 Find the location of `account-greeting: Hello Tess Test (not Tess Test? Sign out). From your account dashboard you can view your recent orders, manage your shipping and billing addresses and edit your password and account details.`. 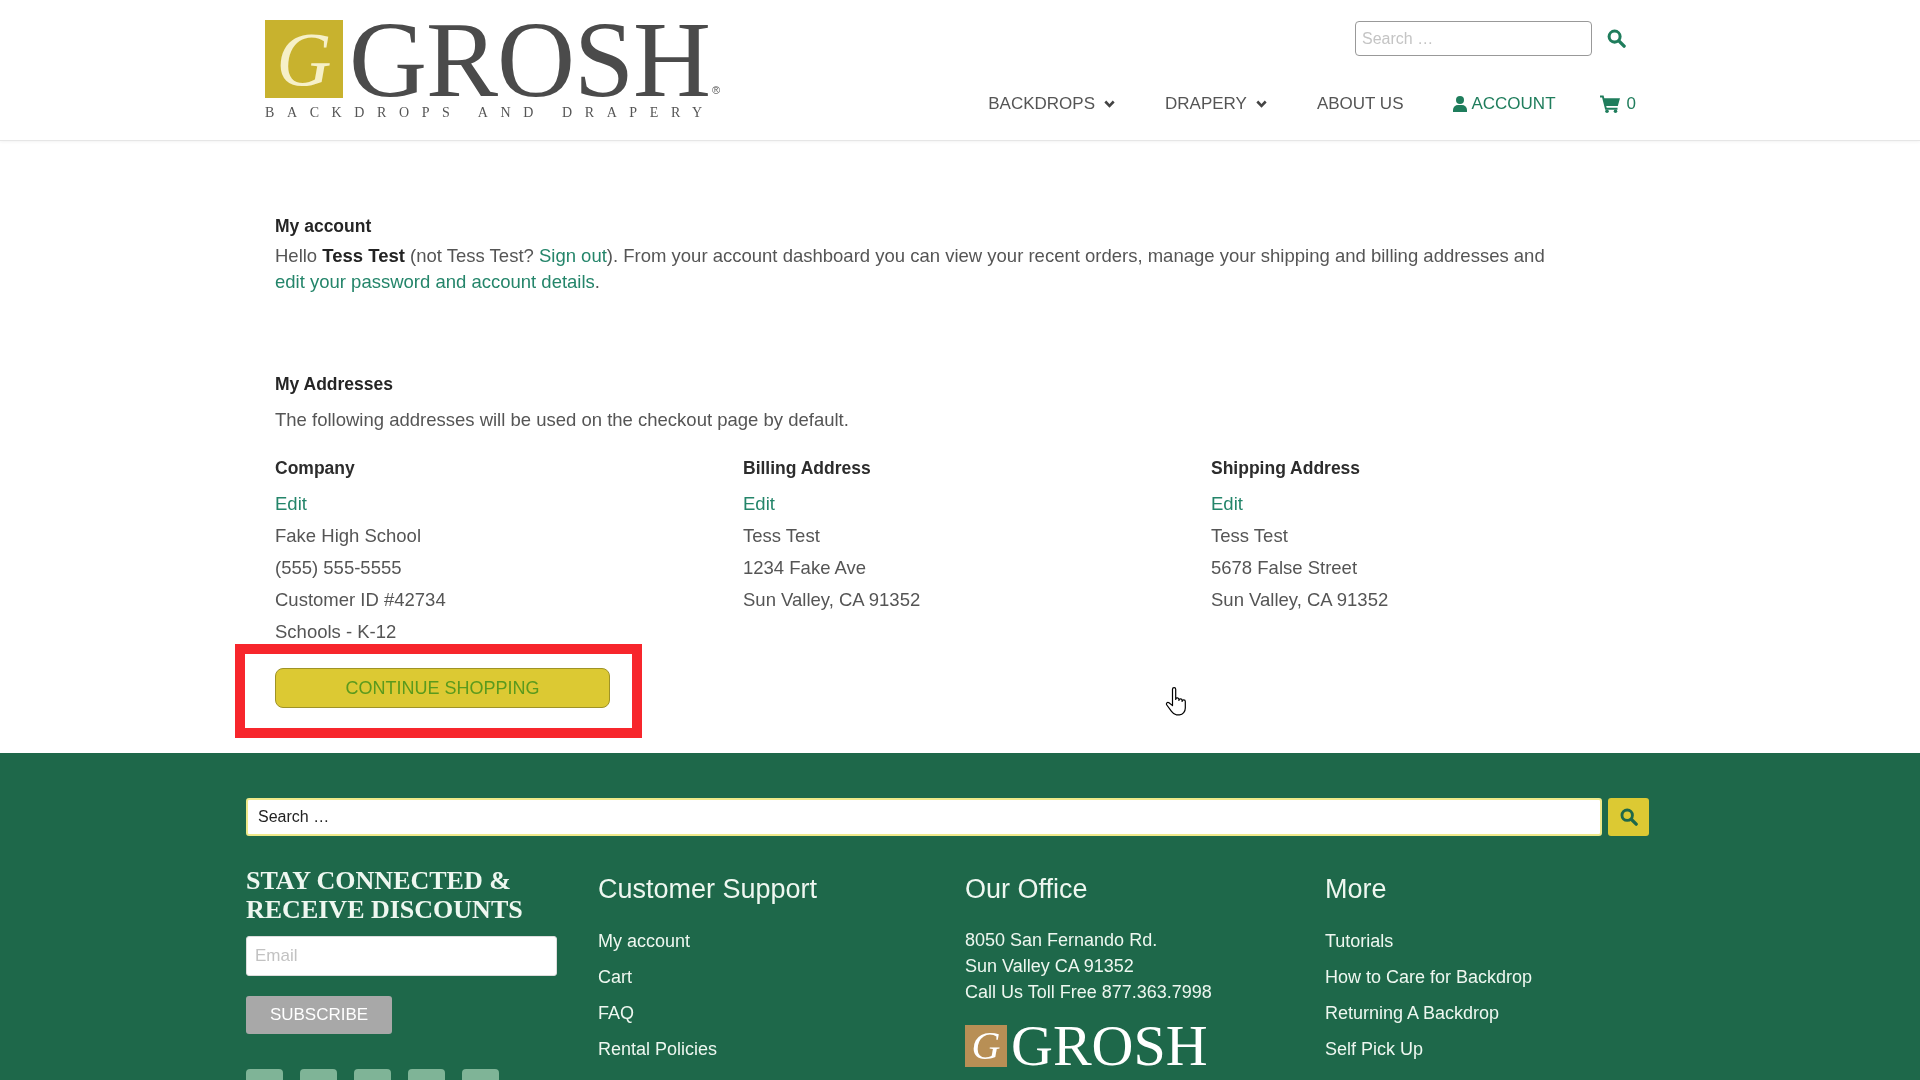

account-greeting: Hello Tess Test (not Tess Test? Sign out). From your account dashboard you can view your recent orders, manage your shipping and billing addresses and edit your password and account details. is located at coordinates (910, 269).